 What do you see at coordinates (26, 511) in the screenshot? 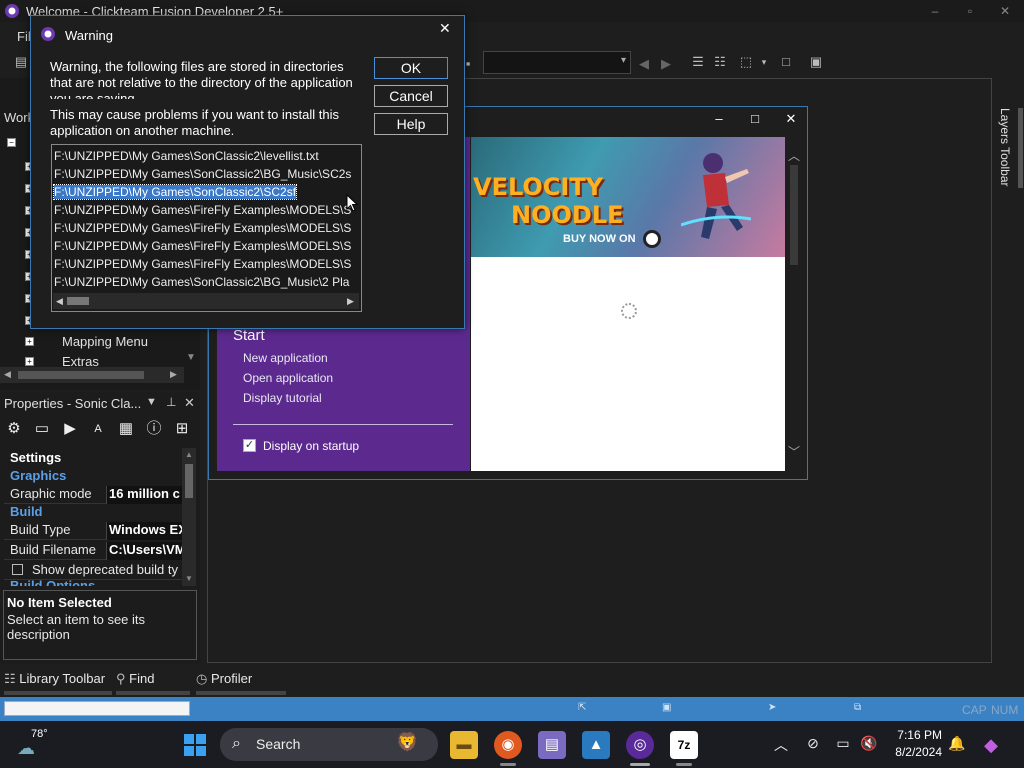
I see `build-section: Build` at bounding box center [26, 511].